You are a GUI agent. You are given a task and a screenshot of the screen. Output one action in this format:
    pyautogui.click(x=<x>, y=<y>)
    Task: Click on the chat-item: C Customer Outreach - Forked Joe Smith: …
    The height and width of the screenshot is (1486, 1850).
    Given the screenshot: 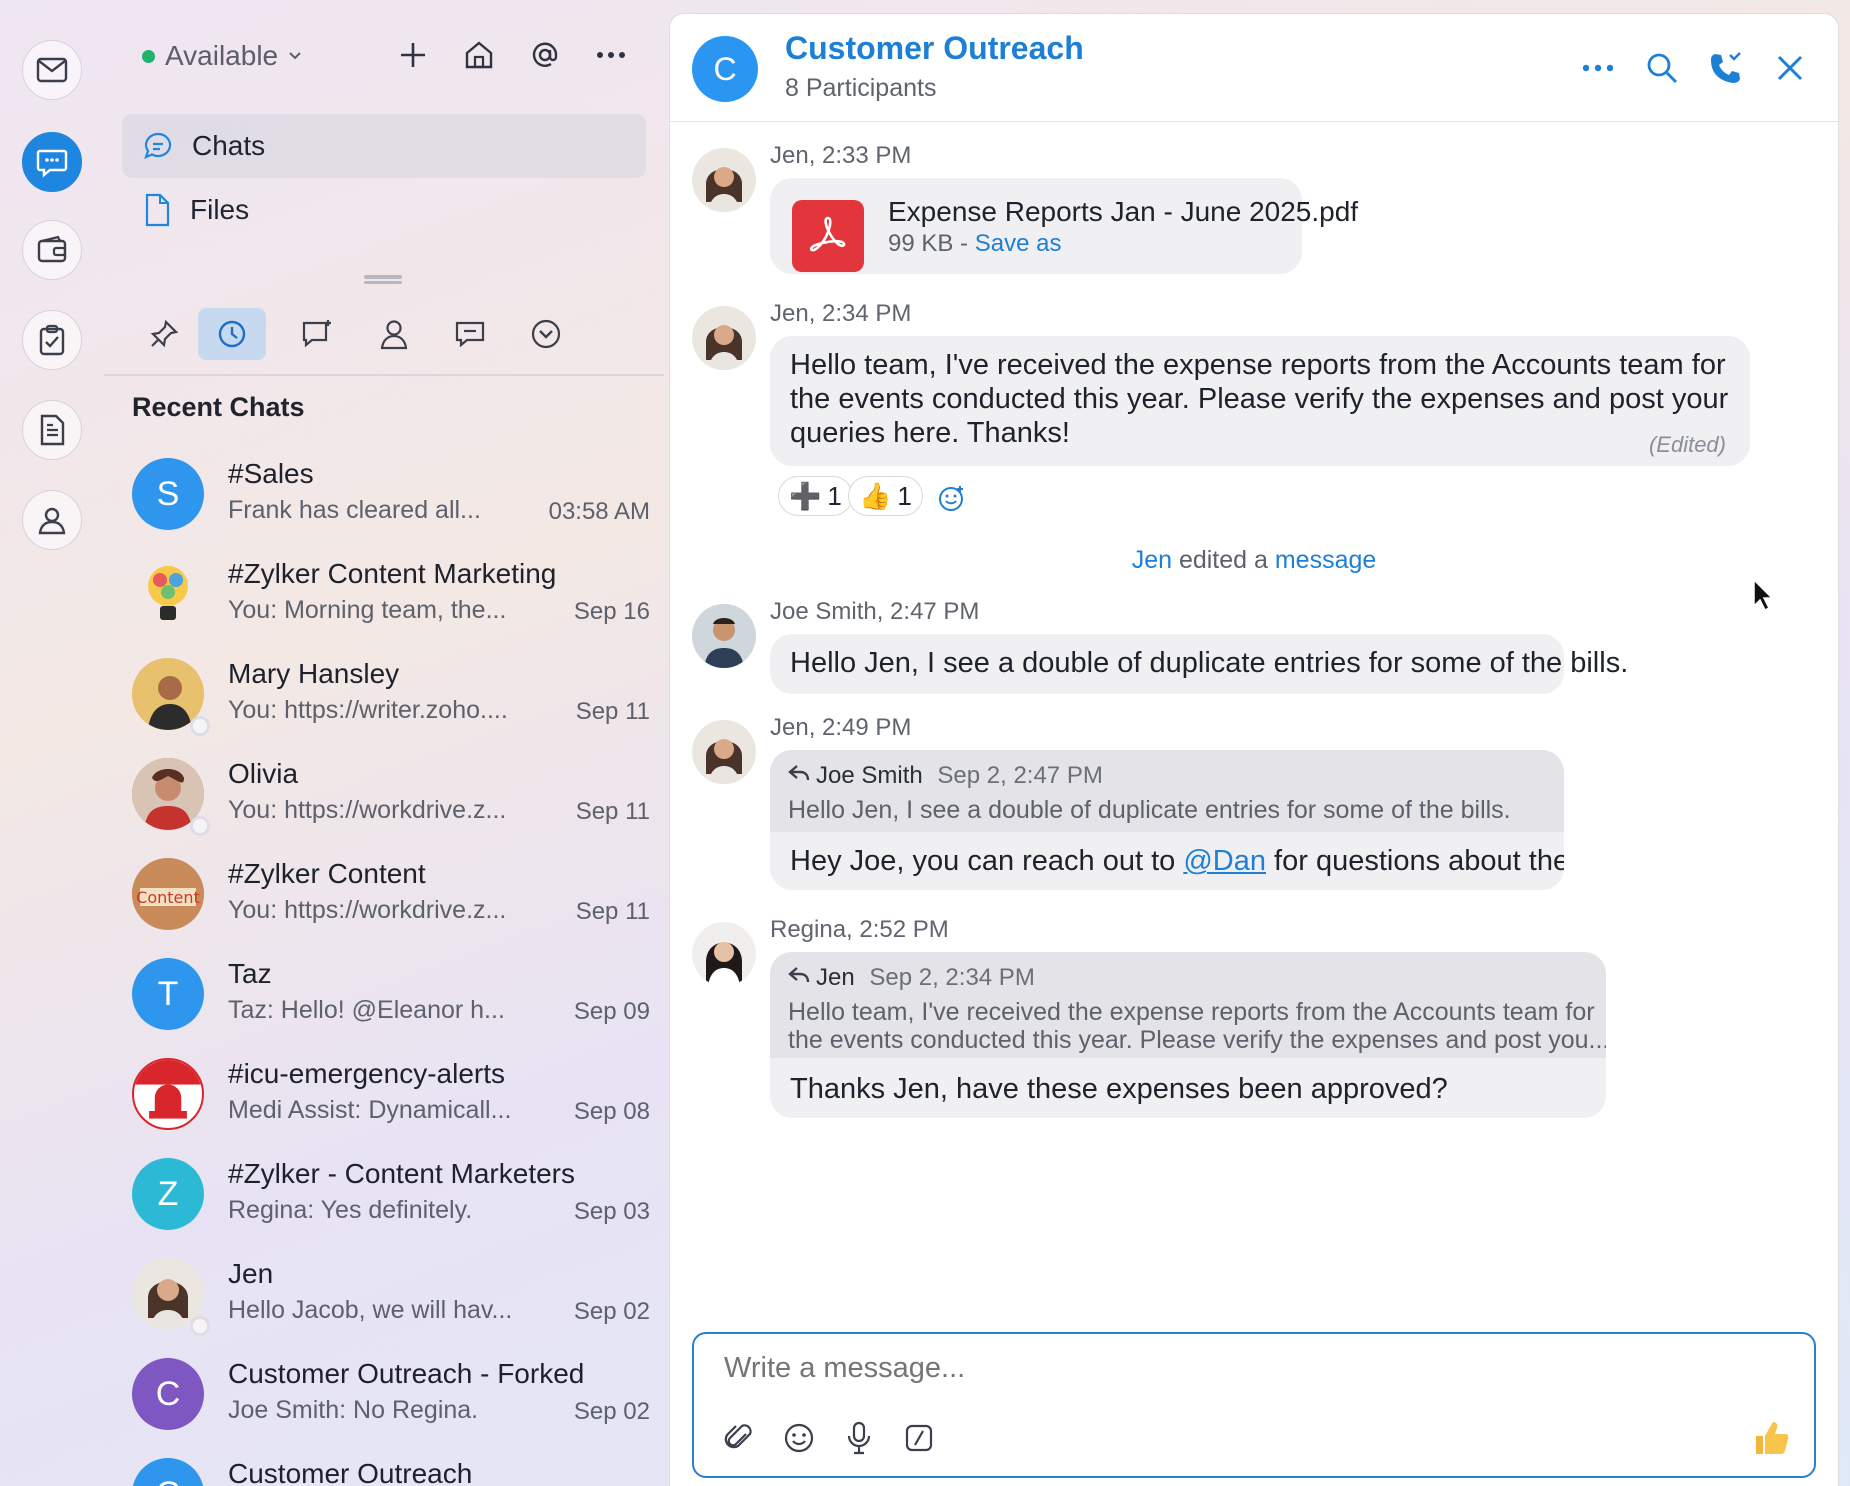 What is the action you would take?
    pyautogui.click(x=390, y=1402)
    